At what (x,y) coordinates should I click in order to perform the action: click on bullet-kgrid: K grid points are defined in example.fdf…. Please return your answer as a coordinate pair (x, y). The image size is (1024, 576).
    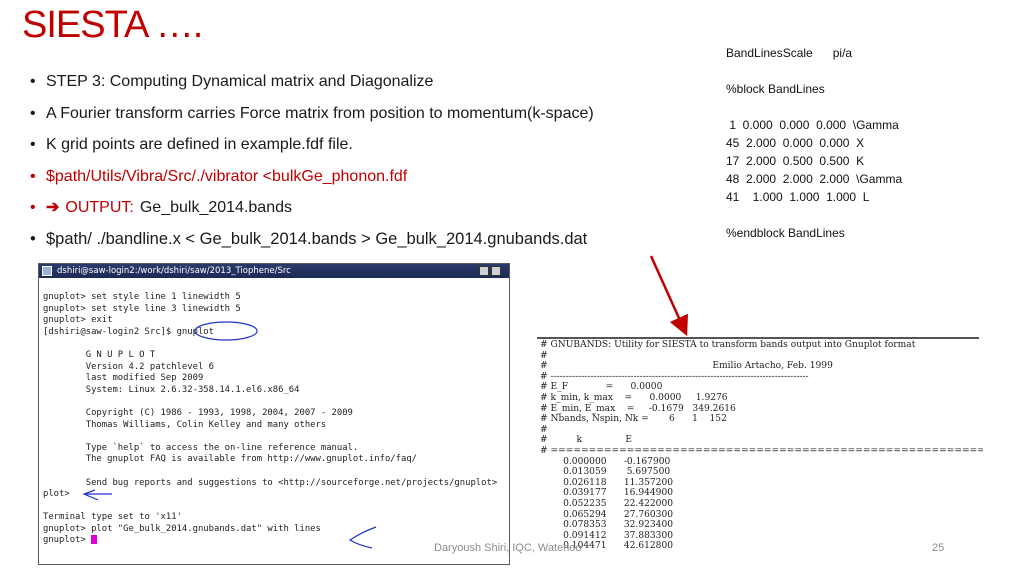
    Looking at the image, I should click on (370, 145).